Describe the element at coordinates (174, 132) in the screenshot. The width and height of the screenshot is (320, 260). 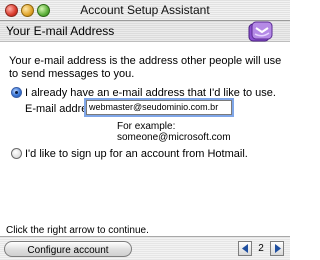
I see `email-example-text: For example: someone@microsoft.com` at that location.